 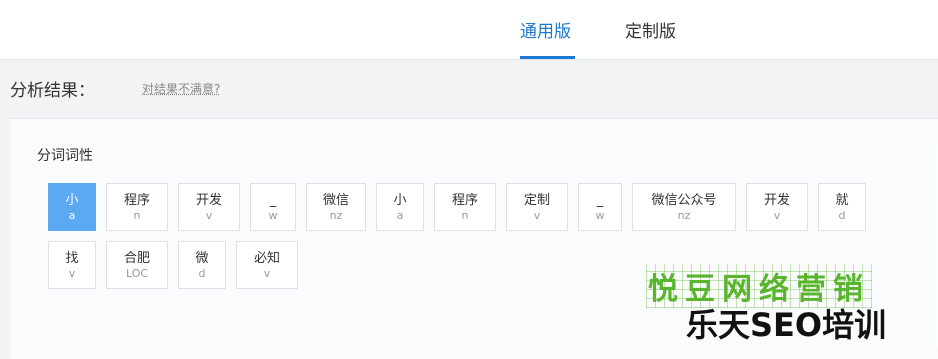 I want to click on token-word: 微, so click(x=202, y=258).